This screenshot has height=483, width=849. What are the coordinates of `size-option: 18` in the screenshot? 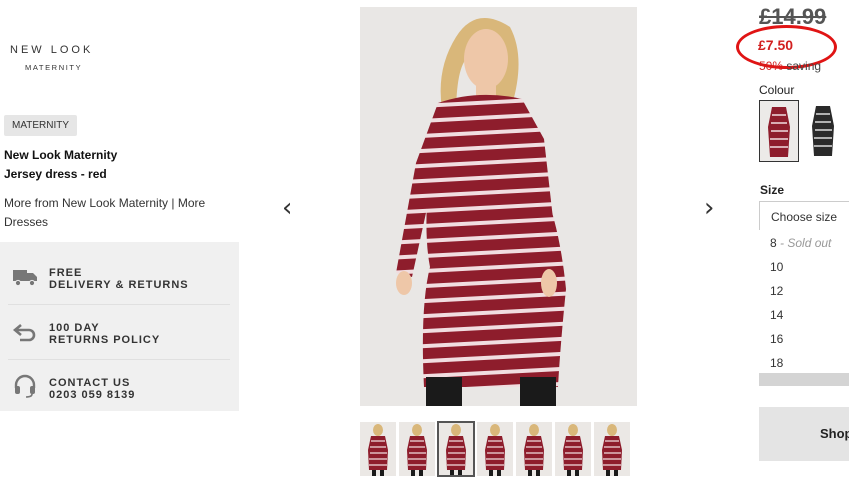 It's located at (776, 363).